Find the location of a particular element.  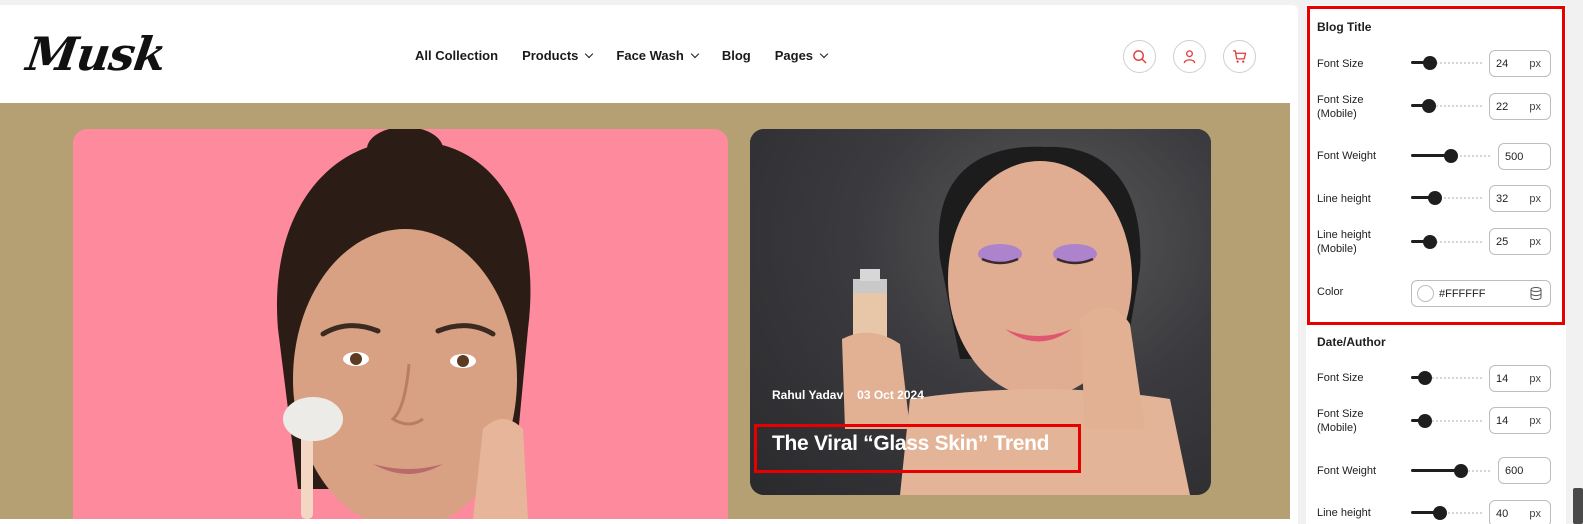

nav-label: Products is located at coordinates (550, 55).